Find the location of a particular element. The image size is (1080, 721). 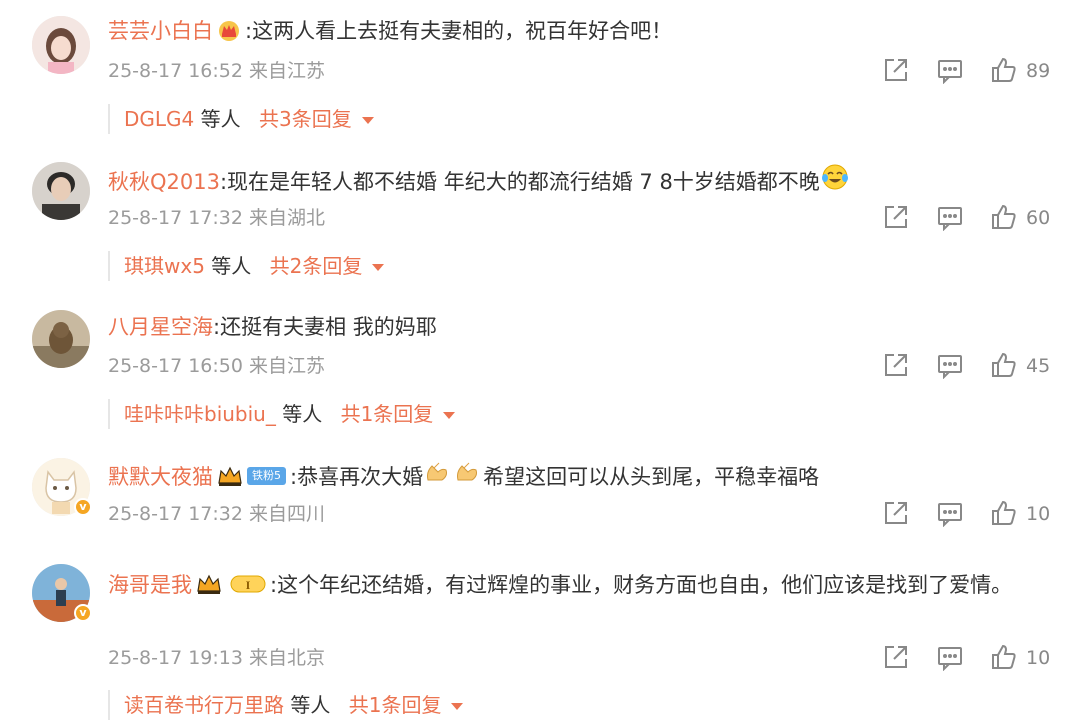

laughing-crying-emoji-icon is located at coordinates (835, 181).